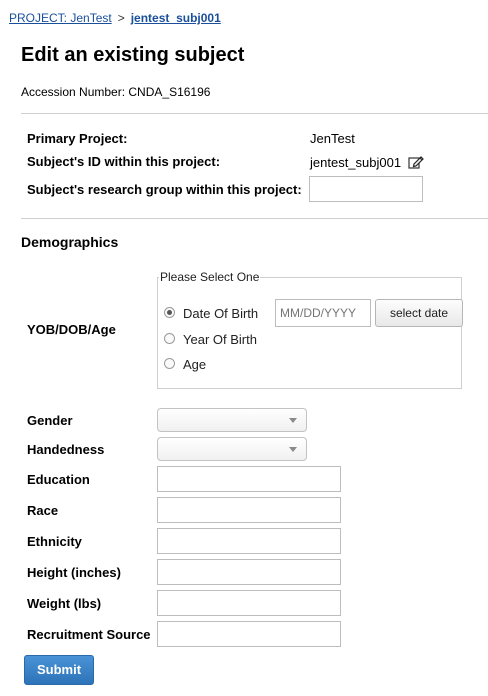 The image size is (488, 696). What do you see at coordinates (74, 572) in the screenshot?
I see `height-label: Height (inches)` at bounding box center [74, 572].